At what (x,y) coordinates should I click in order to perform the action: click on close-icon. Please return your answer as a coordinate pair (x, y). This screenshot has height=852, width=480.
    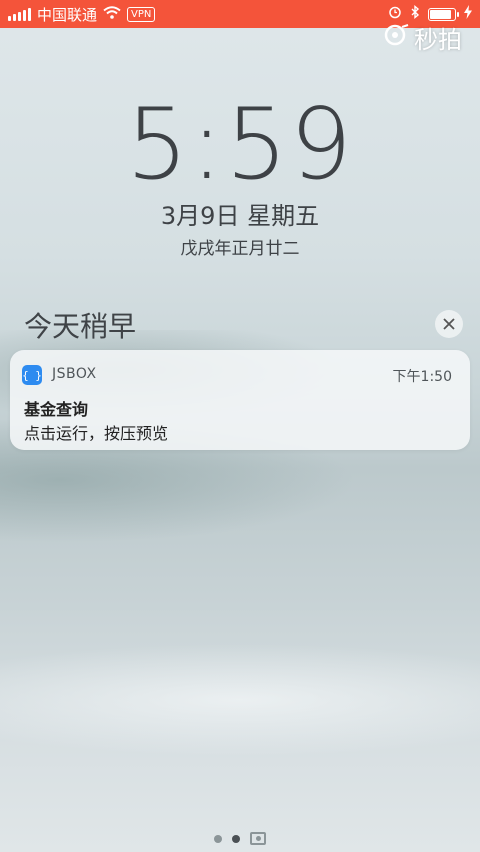
    Looking at the image, I should click on (449, 324).